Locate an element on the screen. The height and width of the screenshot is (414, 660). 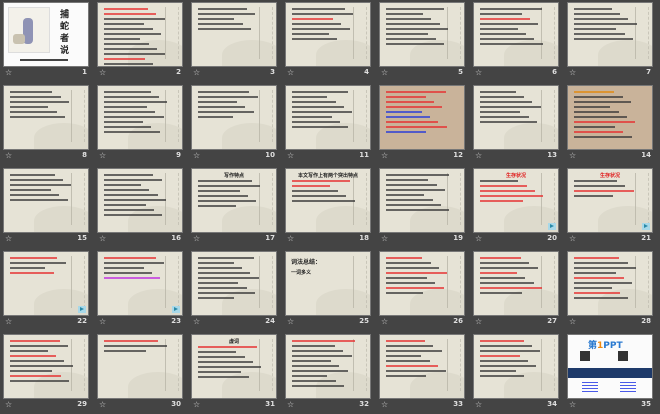
slide-thumbnail-slot: ☆ 16 is located at coordinates (140, 208).